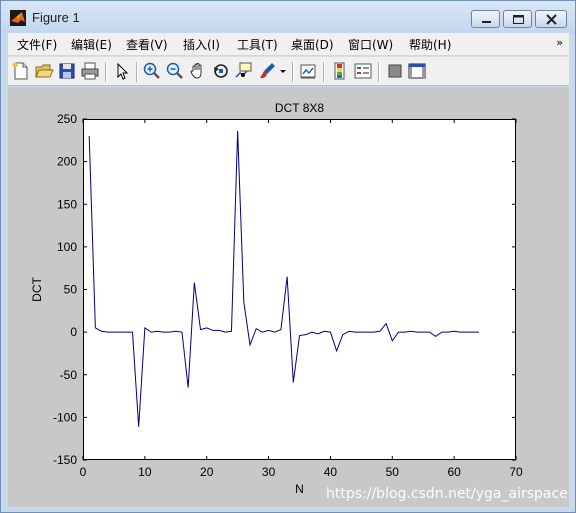  I want to click on close-icon, so click(551, 19).